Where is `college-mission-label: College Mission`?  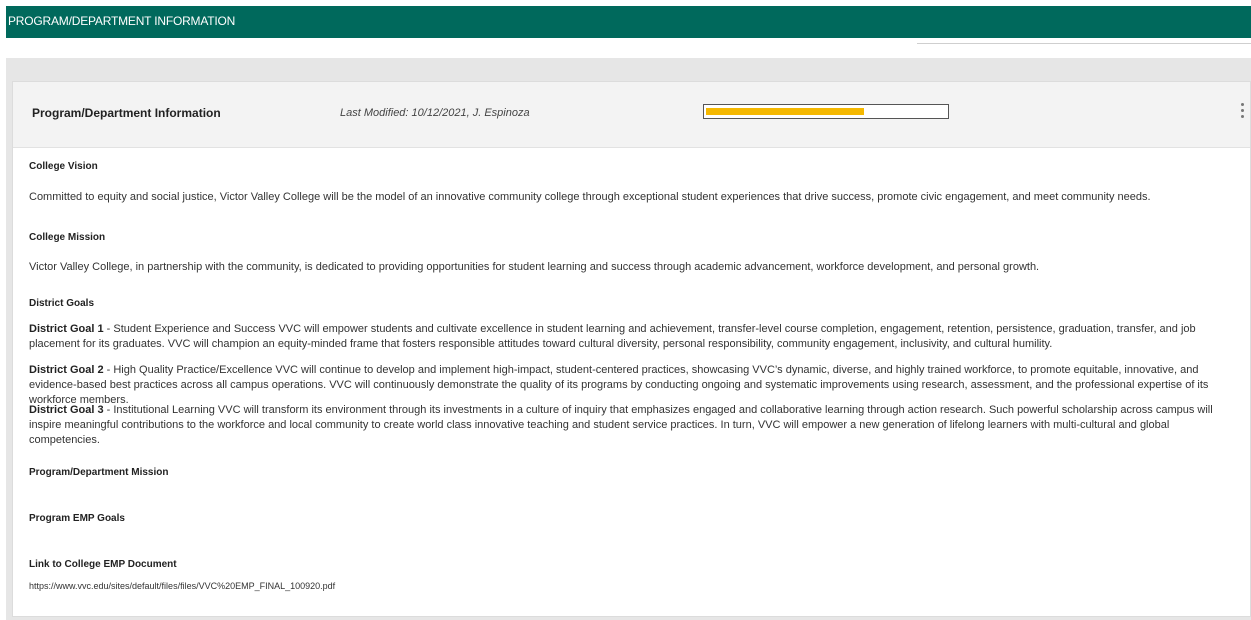
college-mission-label: College Mission is located at coordinates (67, 237).